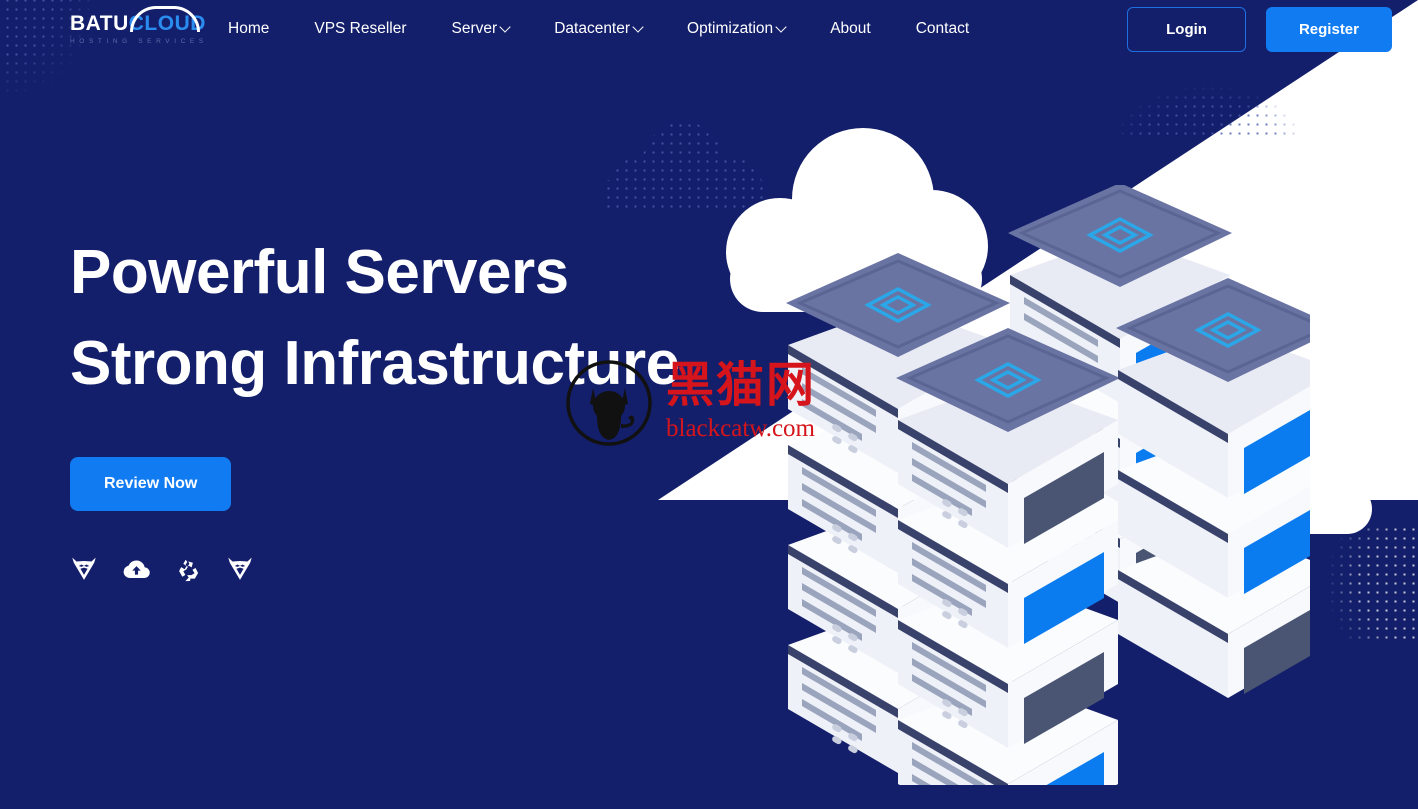  What do you see at coordinates (730, 28) in the screenshot?
I see `nav-label: Optimization` at bounding box center [730, 28].